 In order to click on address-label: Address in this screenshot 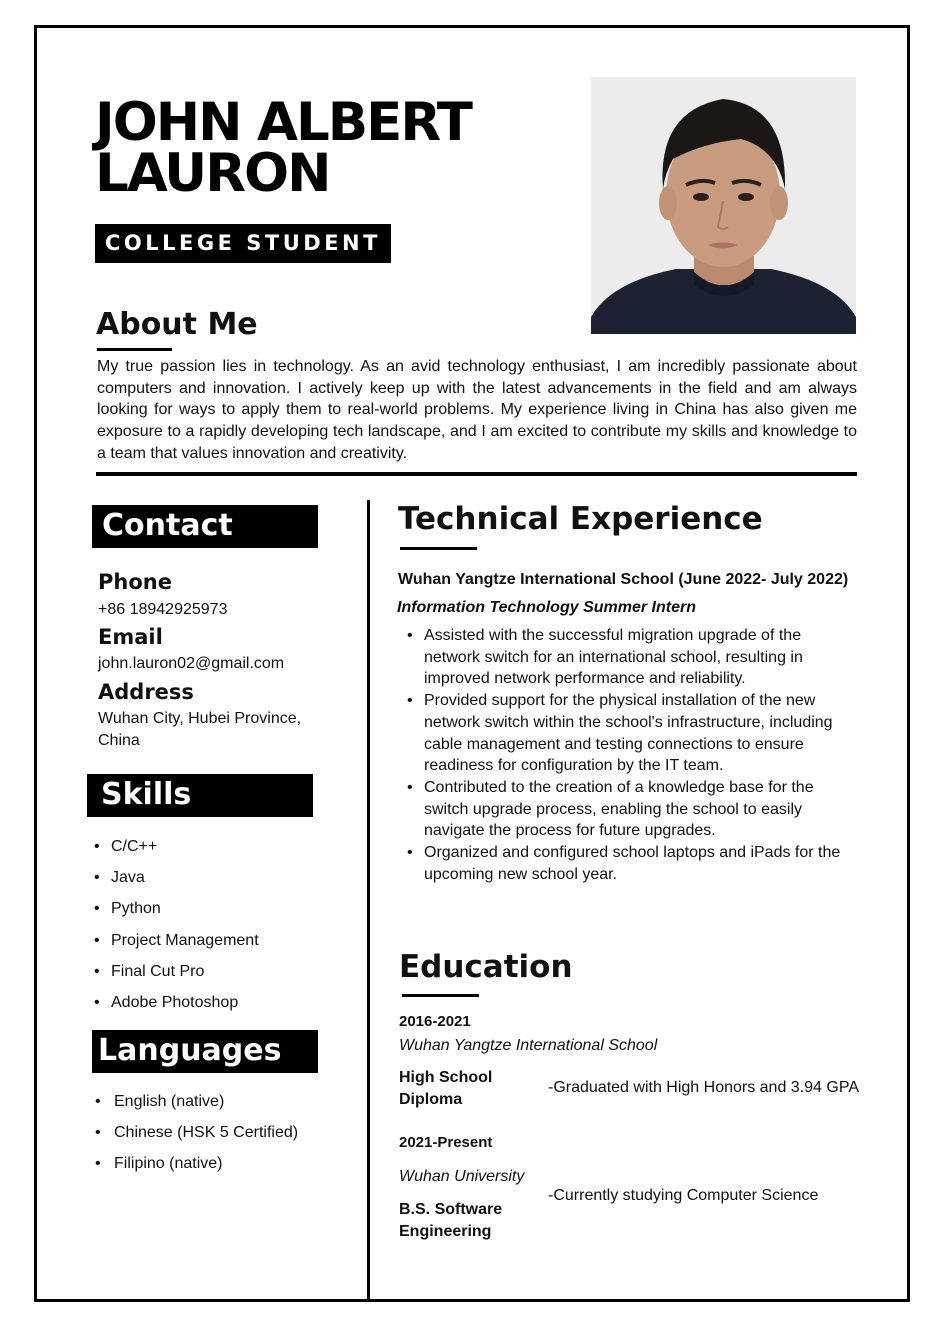, I will do `click(146, 692)`.